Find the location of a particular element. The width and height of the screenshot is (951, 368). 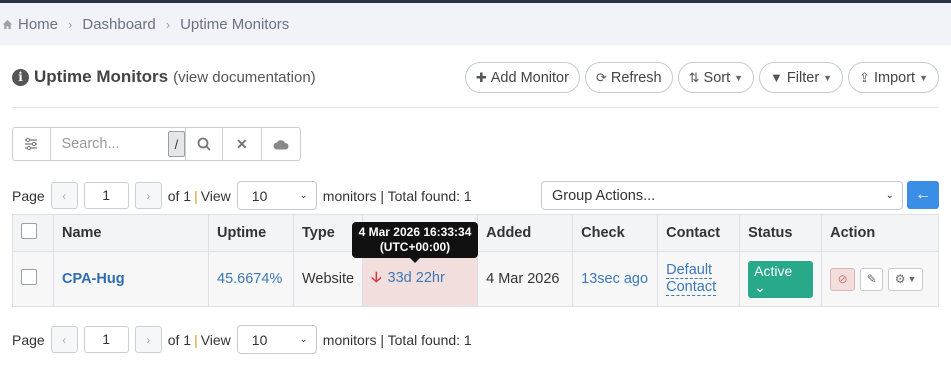

last-down-cell: 🡣 33d 22hr is located at coordinates (420, 279).